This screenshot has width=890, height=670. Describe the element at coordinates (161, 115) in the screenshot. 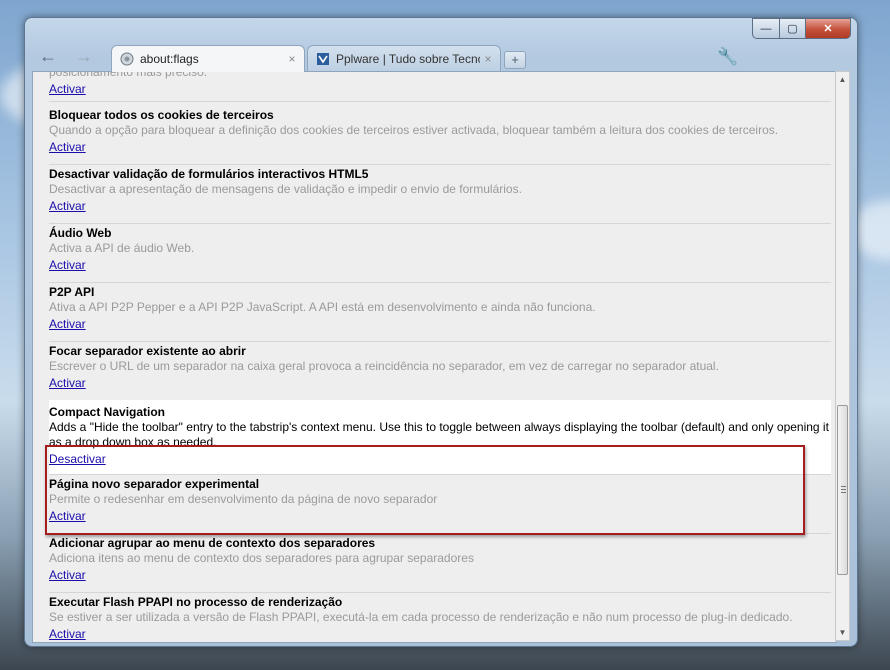

I see `experiment-title: Bloquear todos os cookies de terceiros` at that location.